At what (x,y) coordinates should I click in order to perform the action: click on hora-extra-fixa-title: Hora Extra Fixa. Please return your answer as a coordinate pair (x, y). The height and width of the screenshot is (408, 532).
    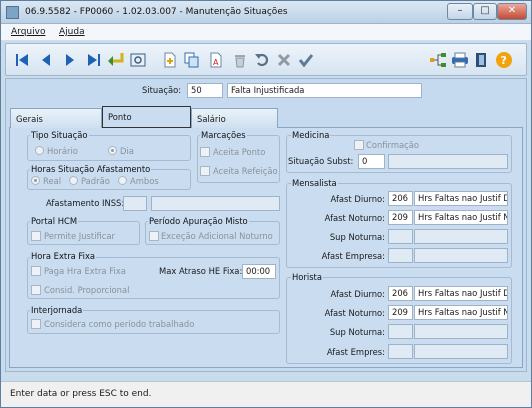
    Looking at the image, I should click on (63, 256).